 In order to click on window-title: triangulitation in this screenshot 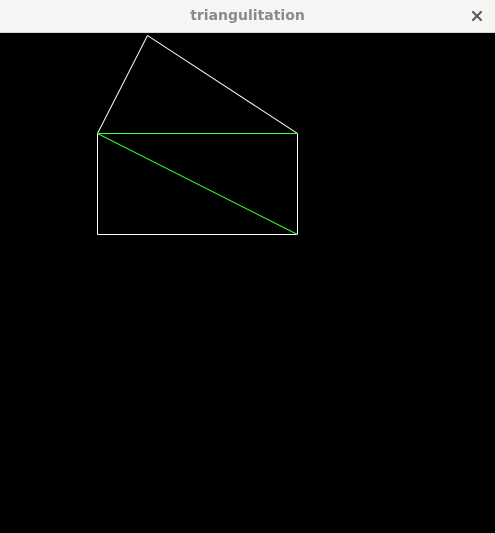, I will do `click(247, 16)`.